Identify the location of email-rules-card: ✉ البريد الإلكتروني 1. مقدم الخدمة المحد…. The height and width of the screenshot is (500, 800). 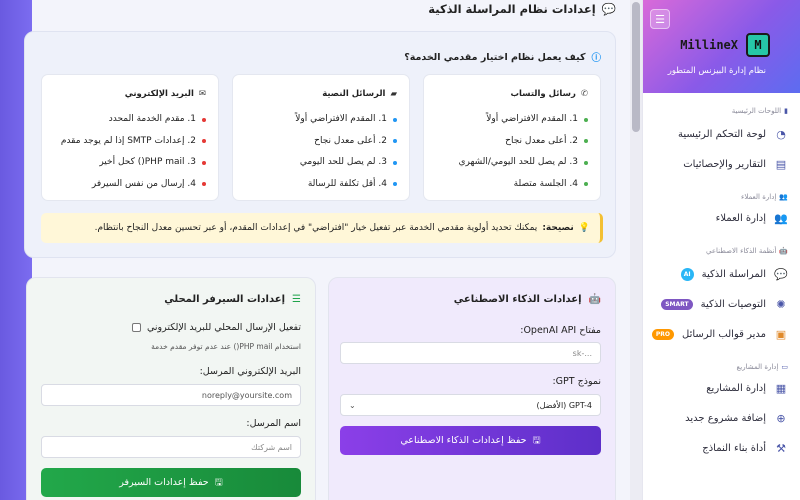
(130, 137).